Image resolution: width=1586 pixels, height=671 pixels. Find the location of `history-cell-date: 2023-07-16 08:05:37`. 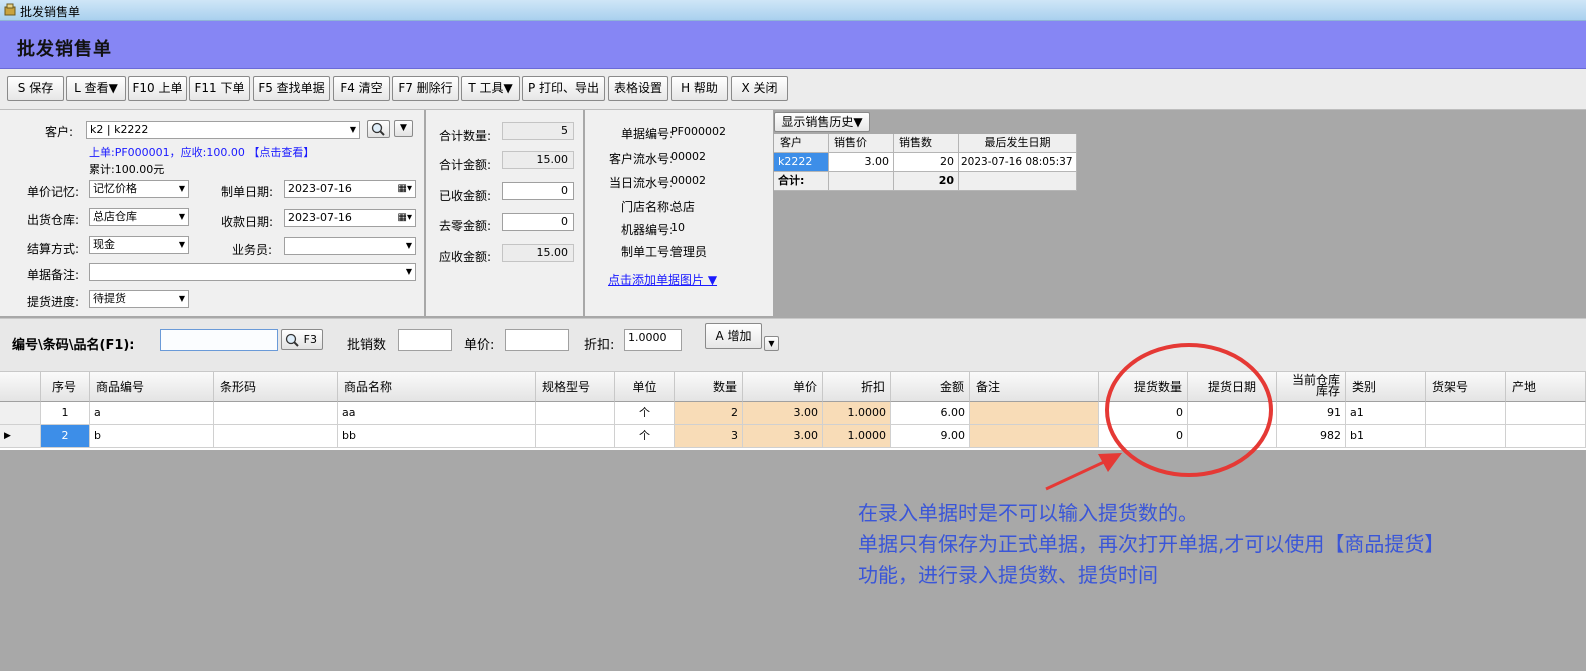

history-cell-date: 2023-07-16 08:05:37 is located at coordinates (1018, 162).